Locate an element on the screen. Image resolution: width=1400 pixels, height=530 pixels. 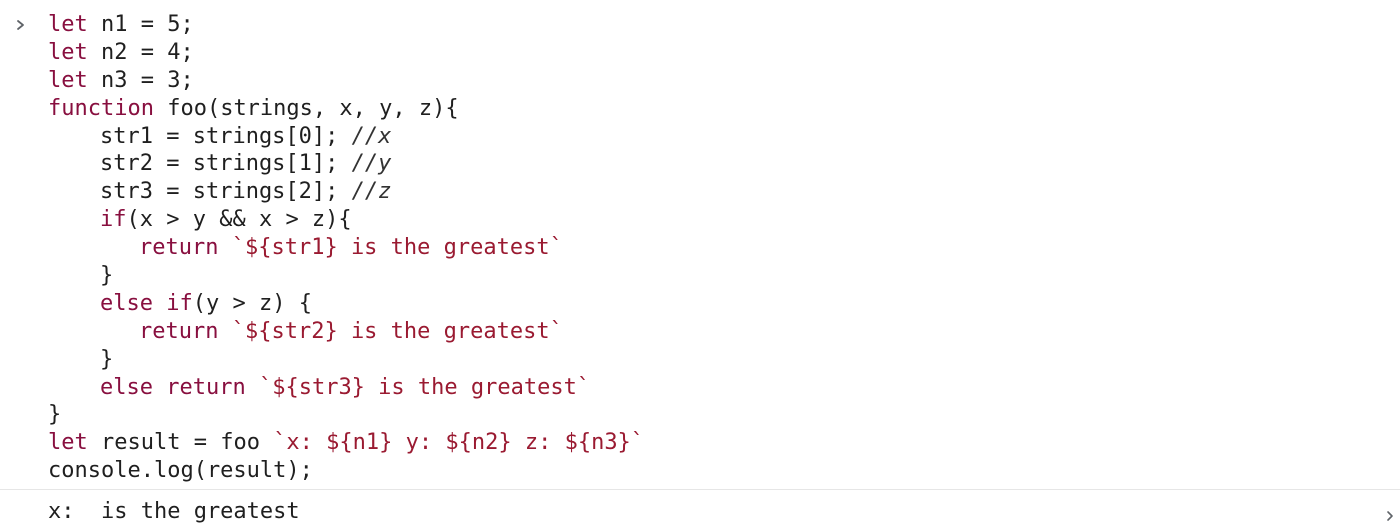
code-text: result = foo is located at coordinates (180, 443).